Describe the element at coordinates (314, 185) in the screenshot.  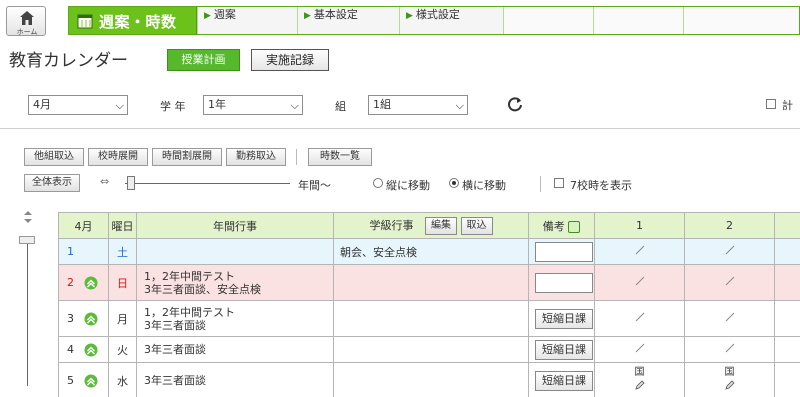
I see `range-label: 年間～` at that location.